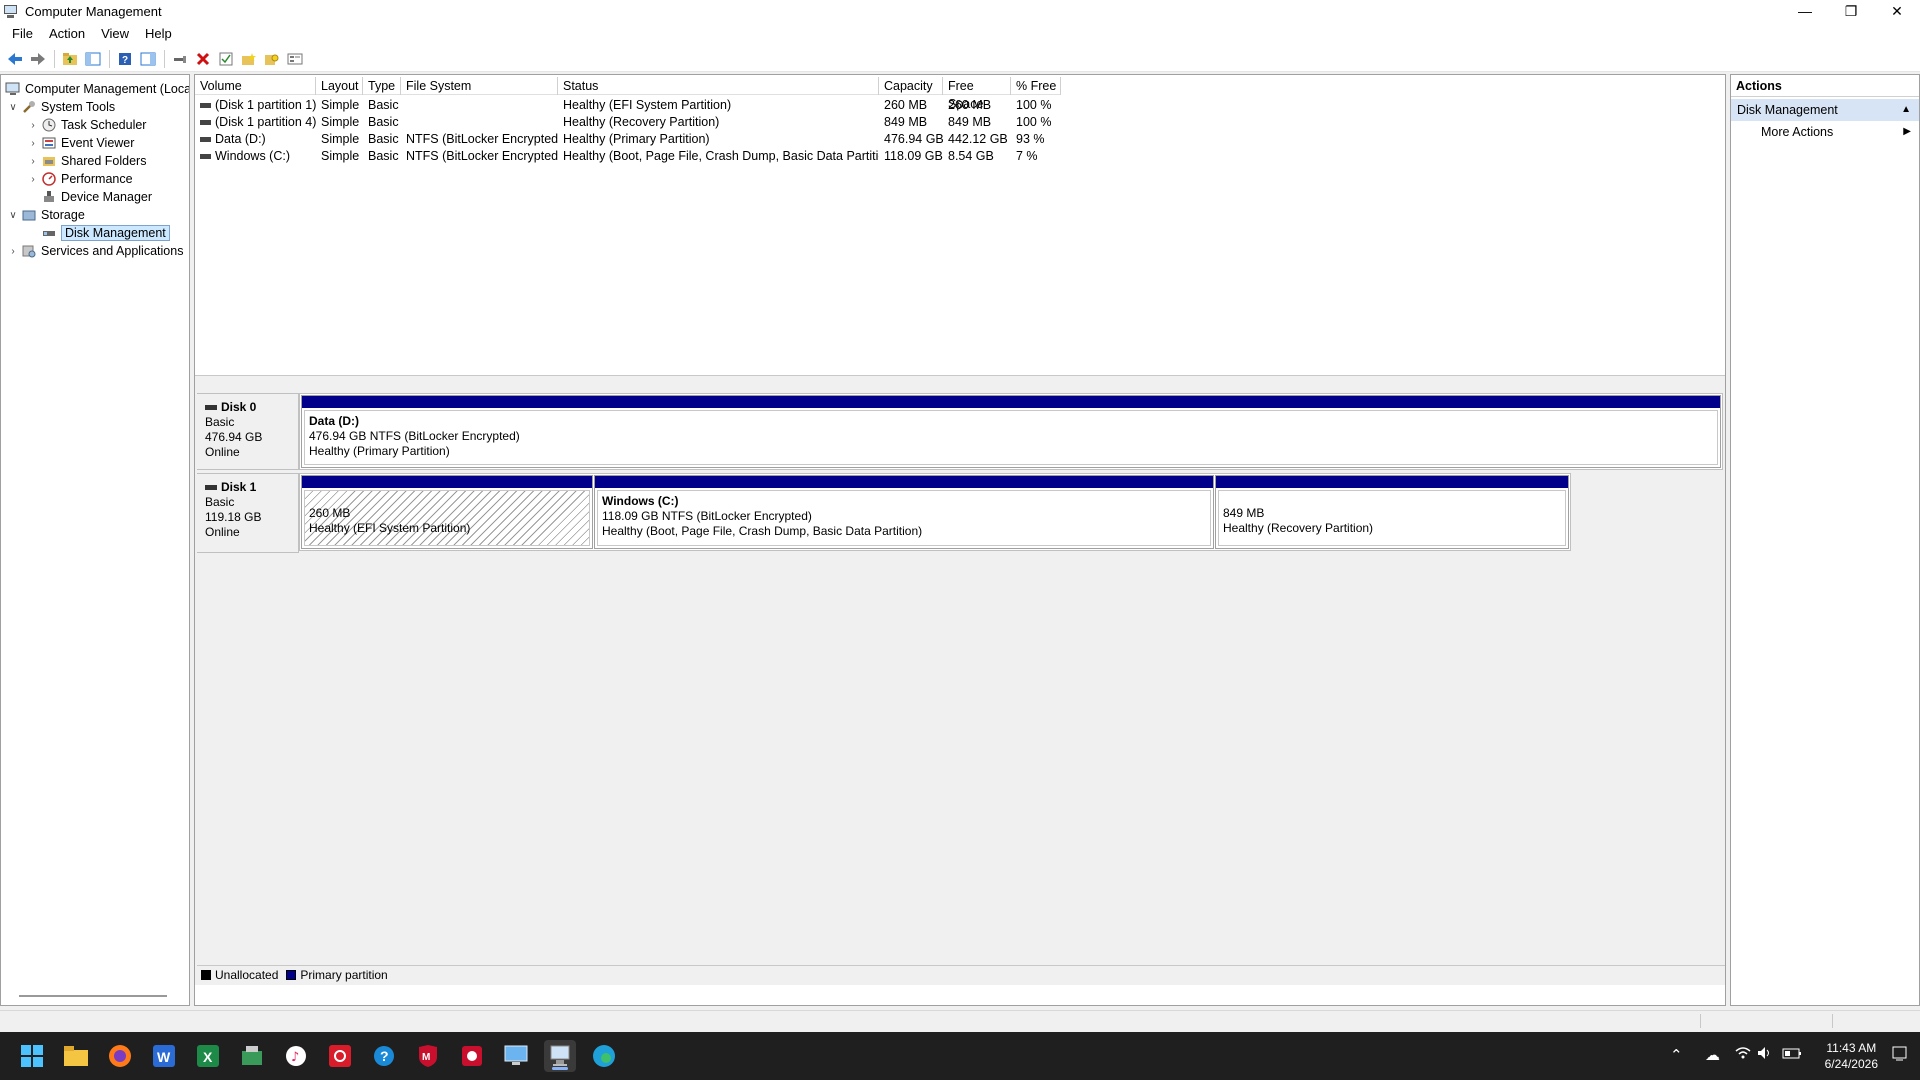 Image resolution: width=1920 pixels, height=1080 pixels. What do you see at coordinates (79, 179) in the screenshot?
I see `tree-item-performance: › Performance` at bounding box center [79, 179].